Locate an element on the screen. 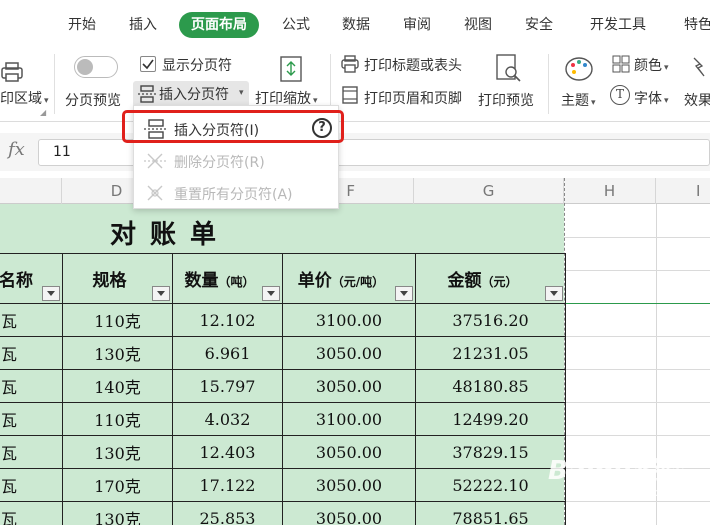 This screenshot has height=525, width=710. print-scale-icon is located at coordinates (291, 69).